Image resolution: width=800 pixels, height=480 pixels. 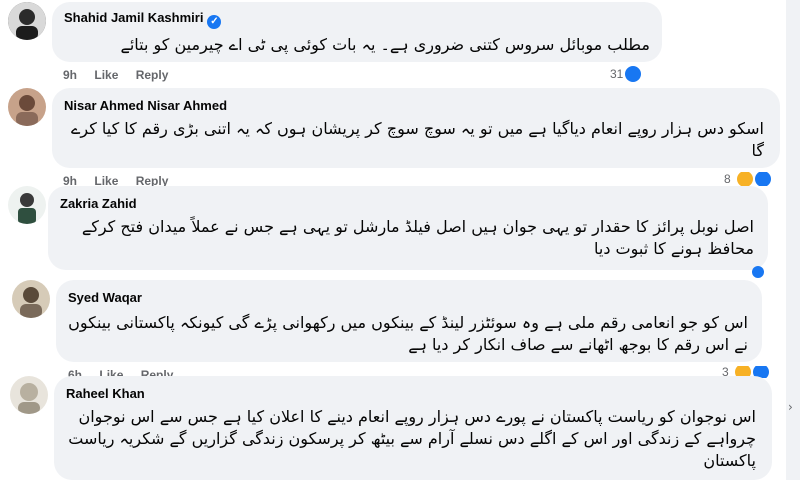 What do you see at coordinates (617, 74) in the screenshot?
I see `reaction-number: 31` at bounding box center [617, 74].